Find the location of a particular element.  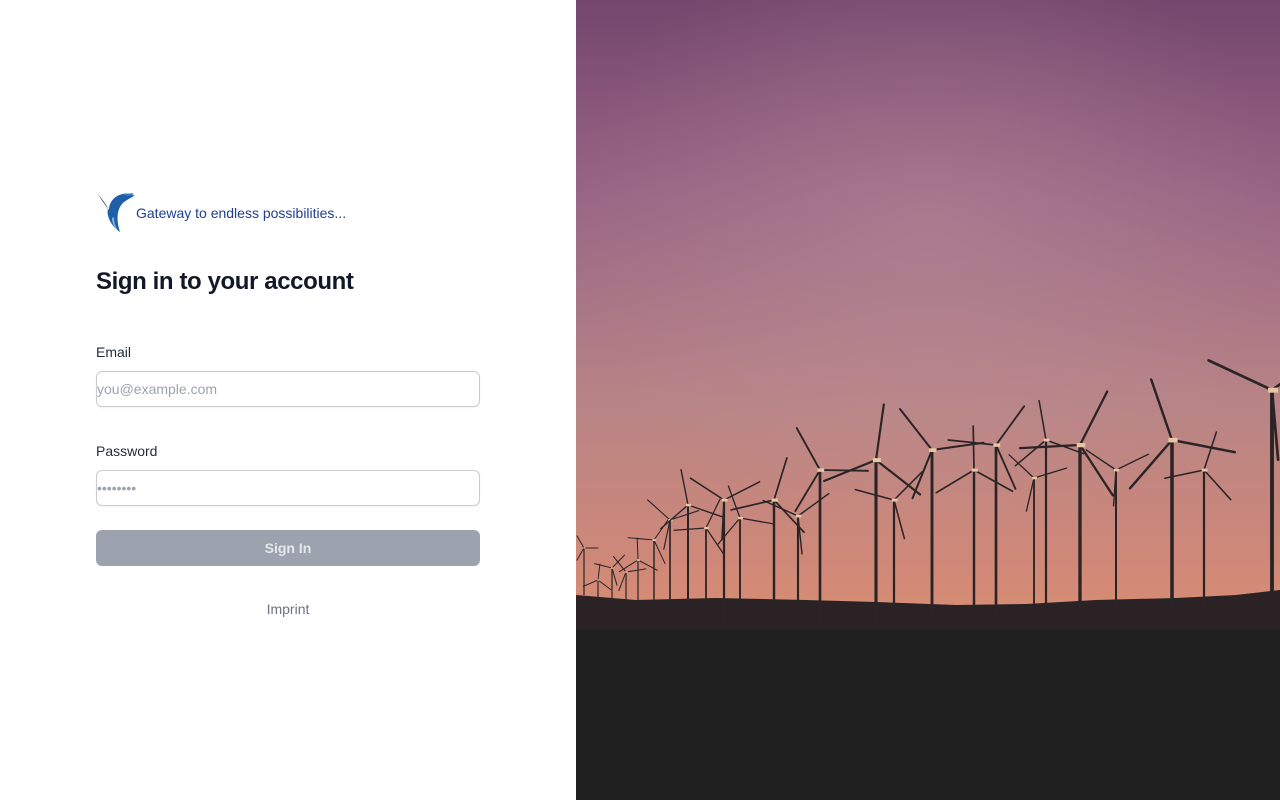

imprint-link: Imprint is located at coordinates (288, 609).